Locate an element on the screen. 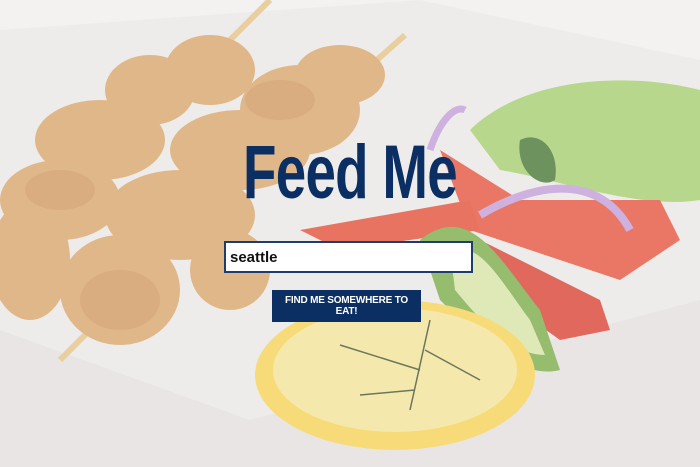  location-search-input is located at coordinates (348, 257).